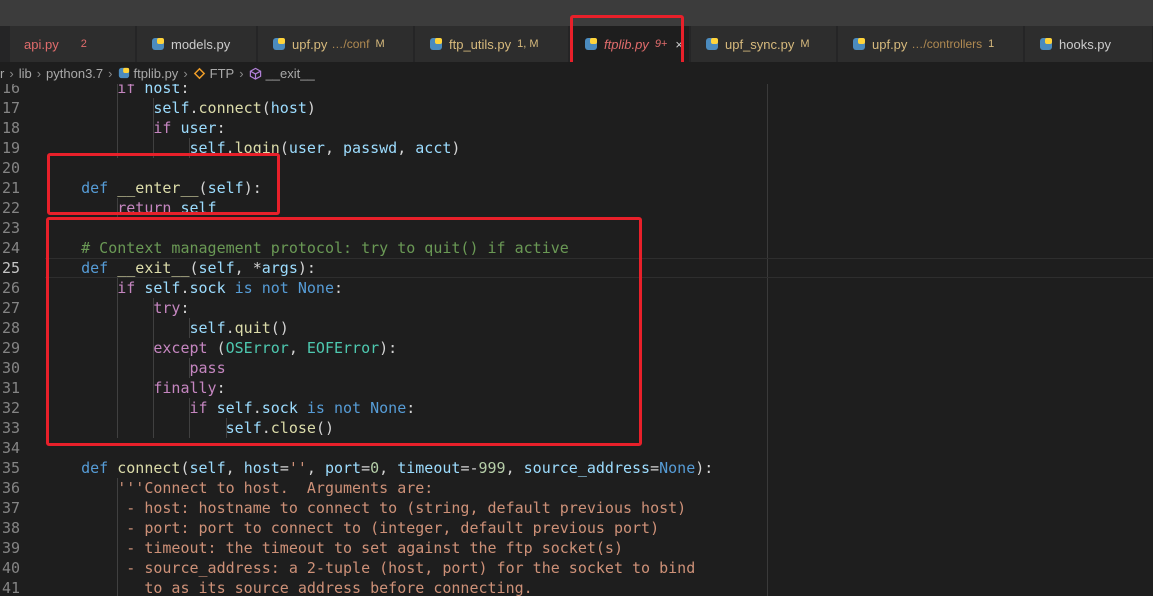 The width and height of the screenshot is (1153, 596). What do you see at coordinates (275, 488) in the screenshot?
I see `code-token: '''Connect to host. Arguments are:` at bounding box center [275, 488].